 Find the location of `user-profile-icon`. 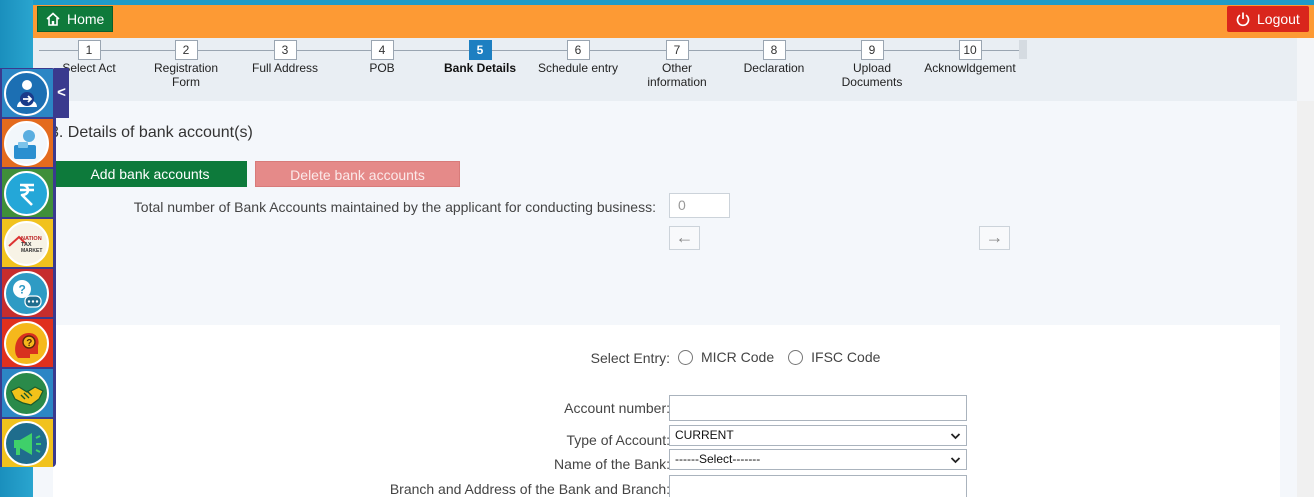

user-profile-icon is located at coordinates (26, 143).